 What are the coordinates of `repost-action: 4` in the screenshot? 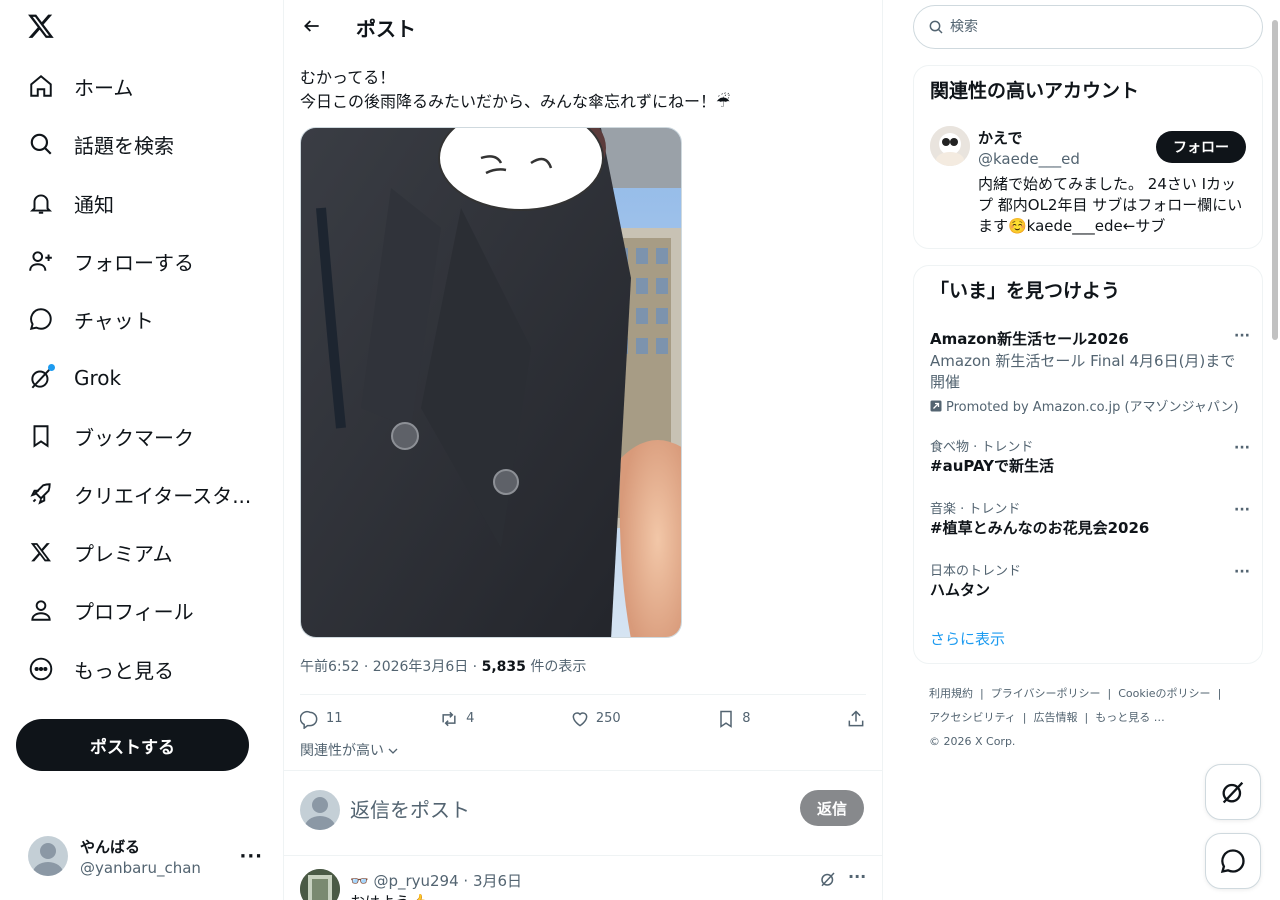 It's located at (456, 719).